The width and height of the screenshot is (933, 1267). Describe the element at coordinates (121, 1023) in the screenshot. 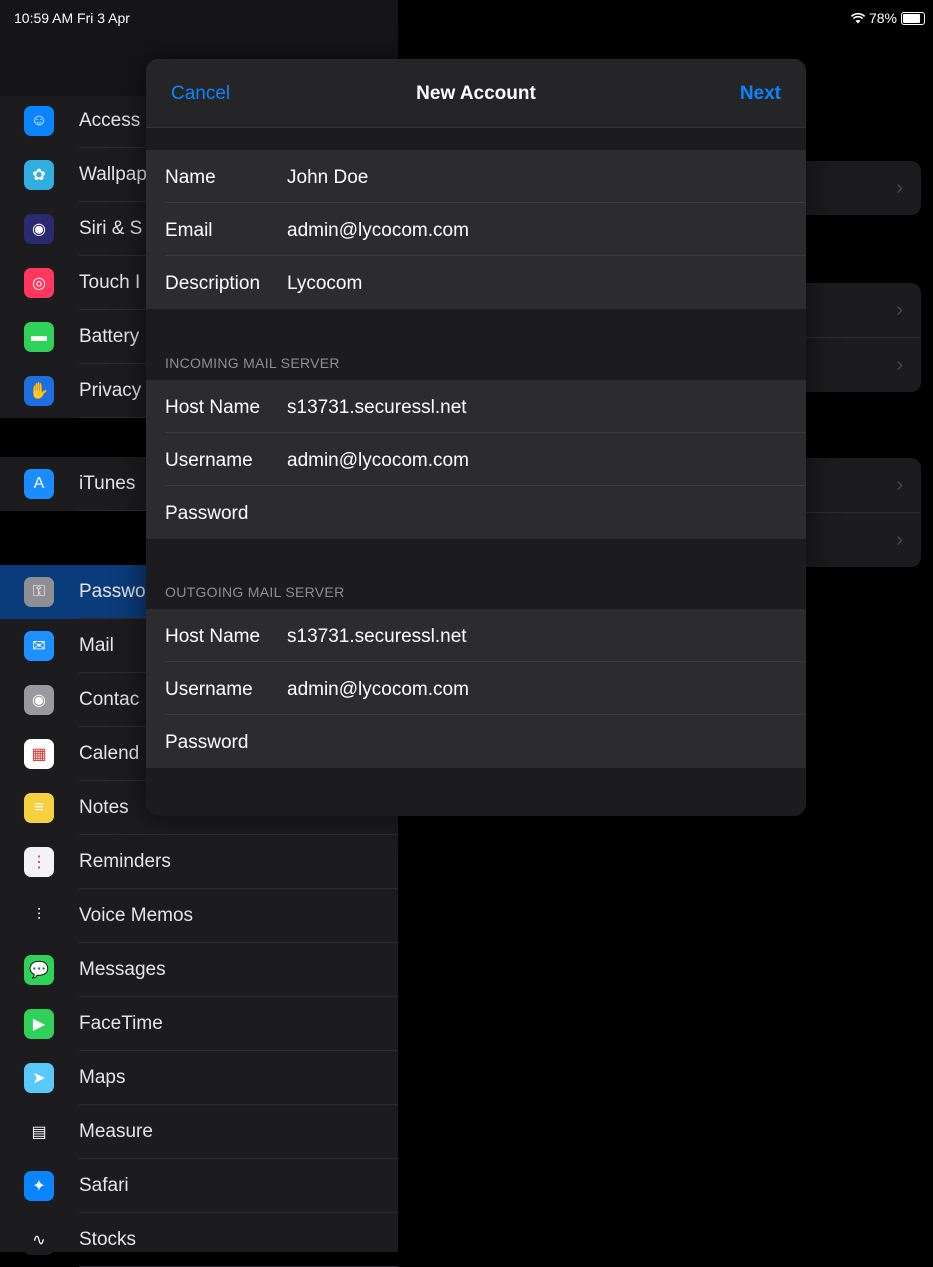

I see `sidebar-item-label: FaceTime` at that location.